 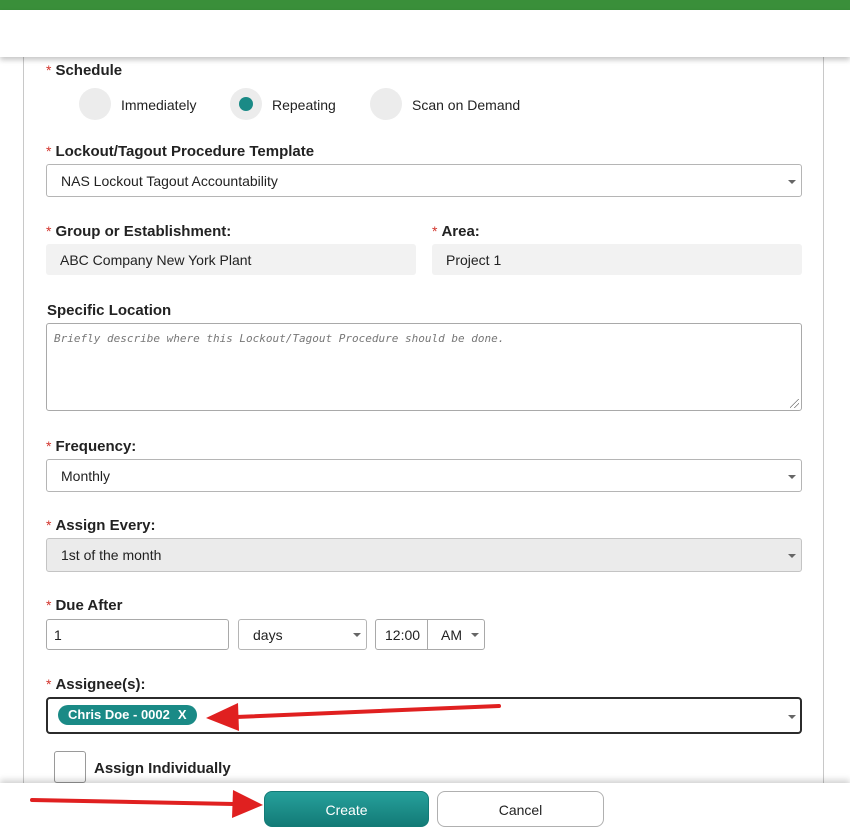 I want to click on area-label: * Area:, so click(x=456, y=231).